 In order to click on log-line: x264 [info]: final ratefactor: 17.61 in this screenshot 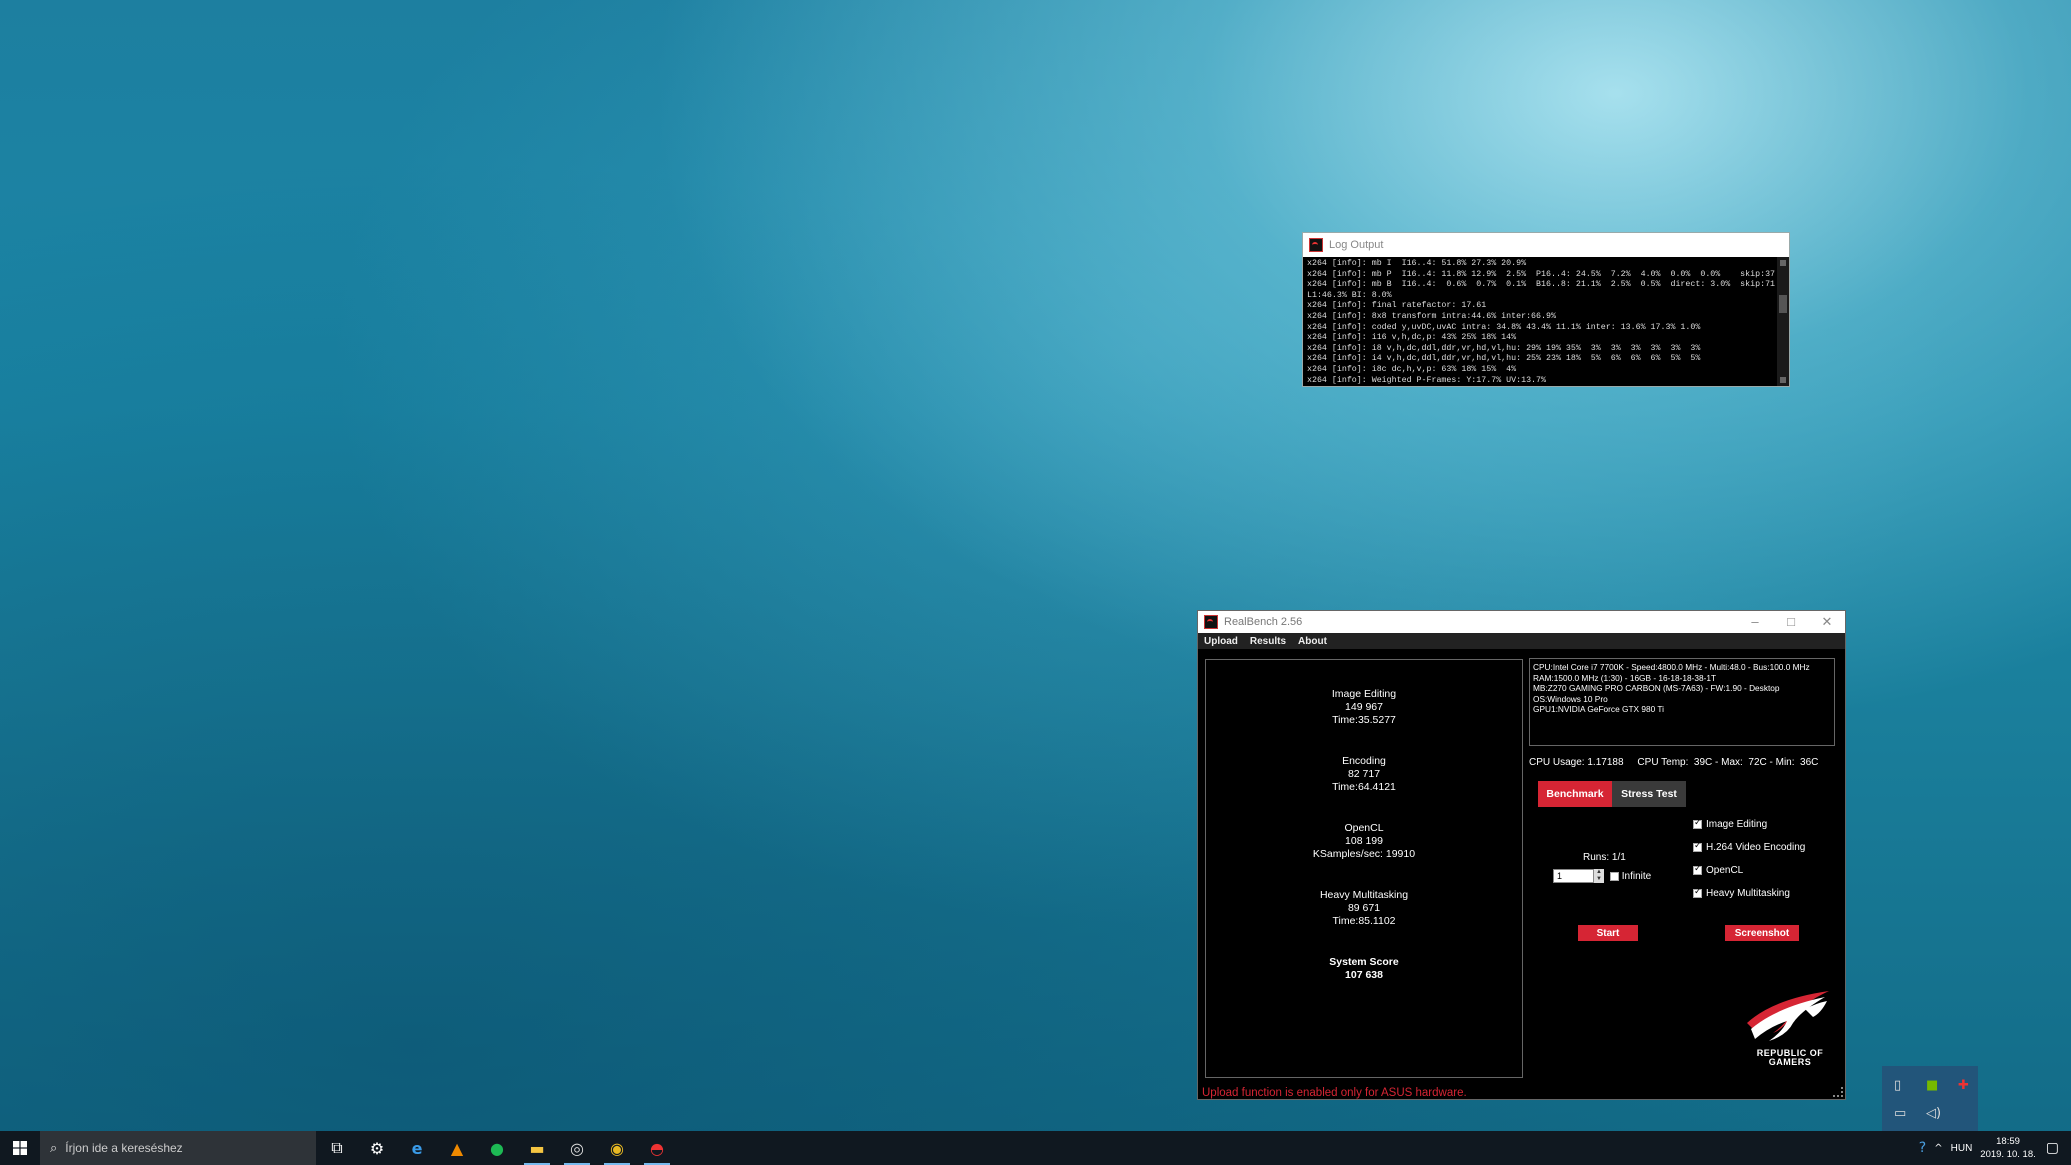, I will do `click(1397, 306)`.